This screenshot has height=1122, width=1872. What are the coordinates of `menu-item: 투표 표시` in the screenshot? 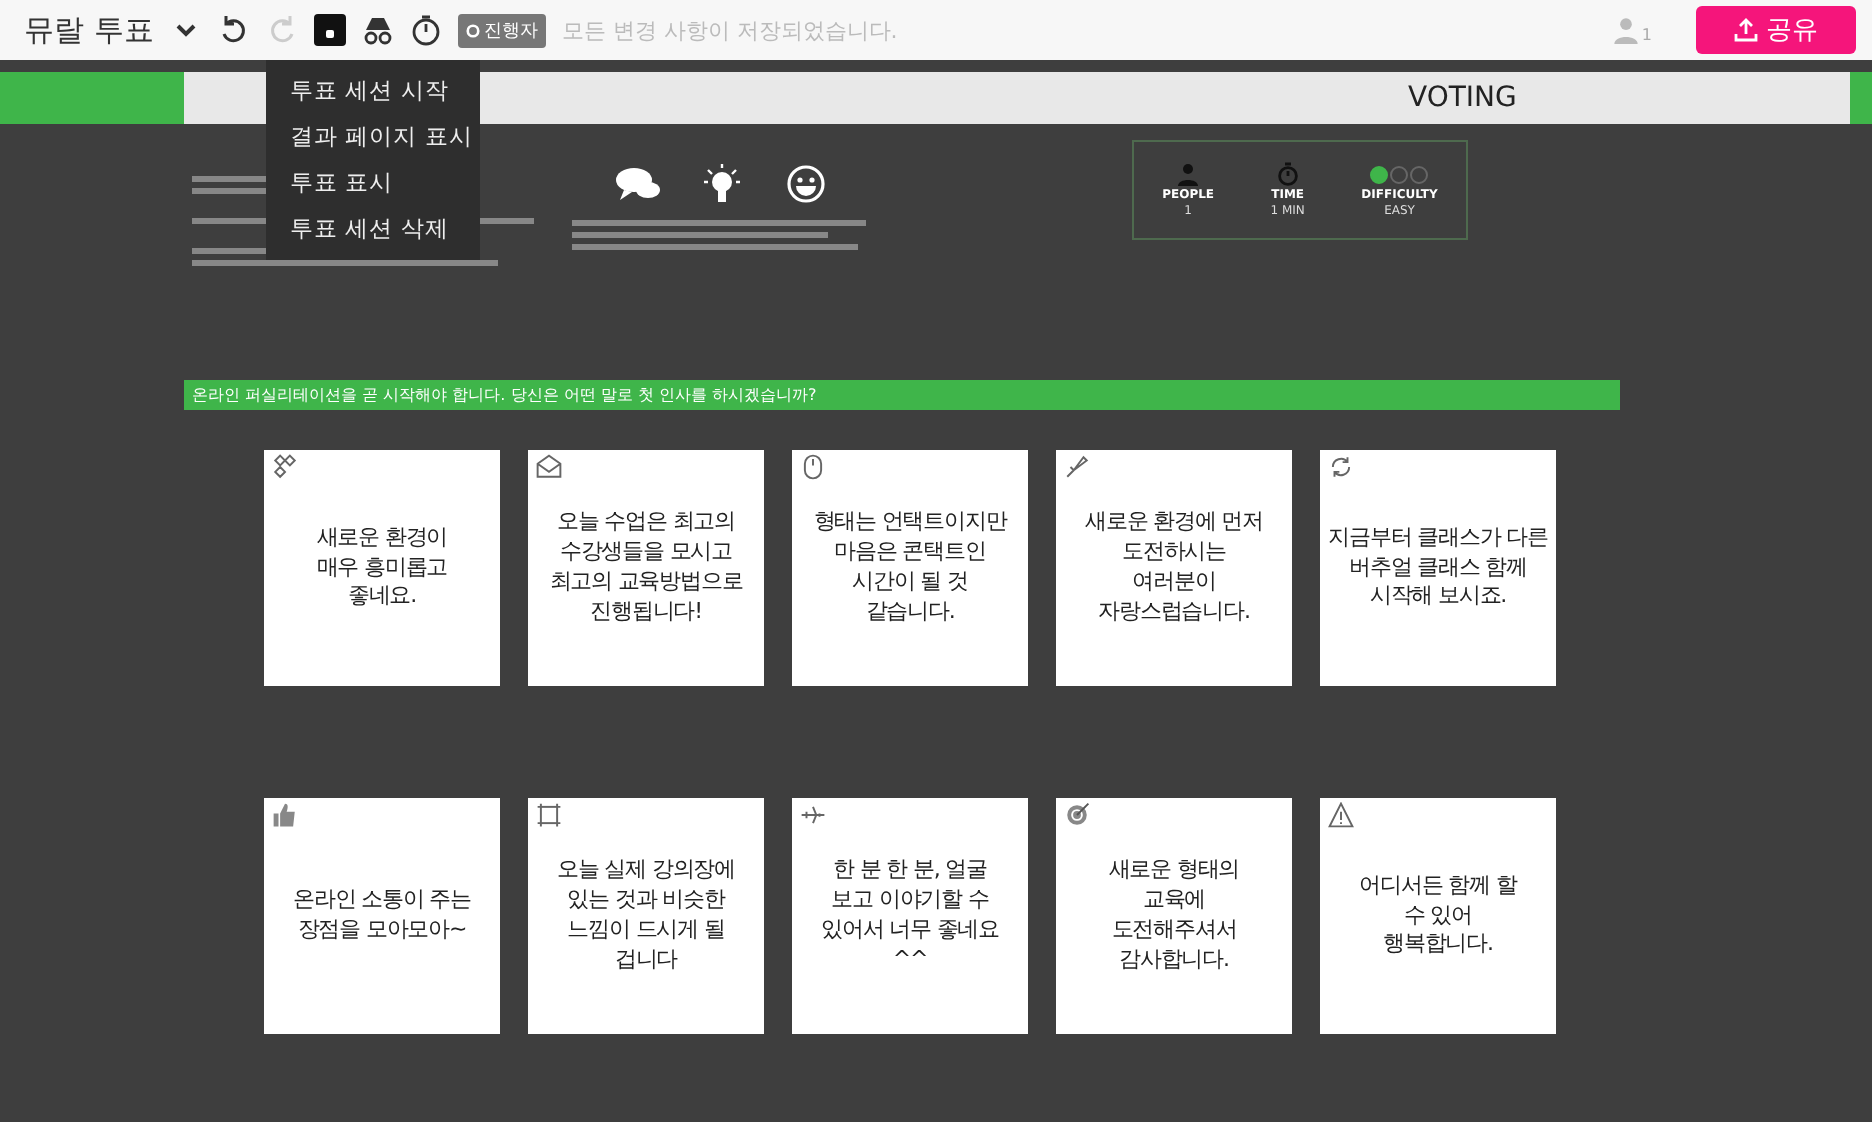 It's located at (373, 183).